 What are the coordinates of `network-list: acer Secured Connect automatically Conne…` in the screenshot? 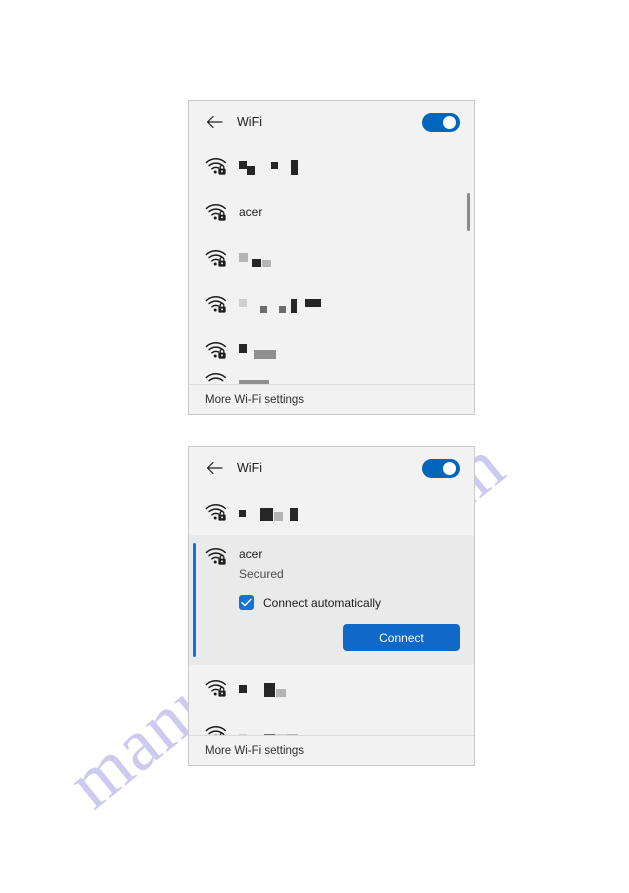 It's located at (331, 616).